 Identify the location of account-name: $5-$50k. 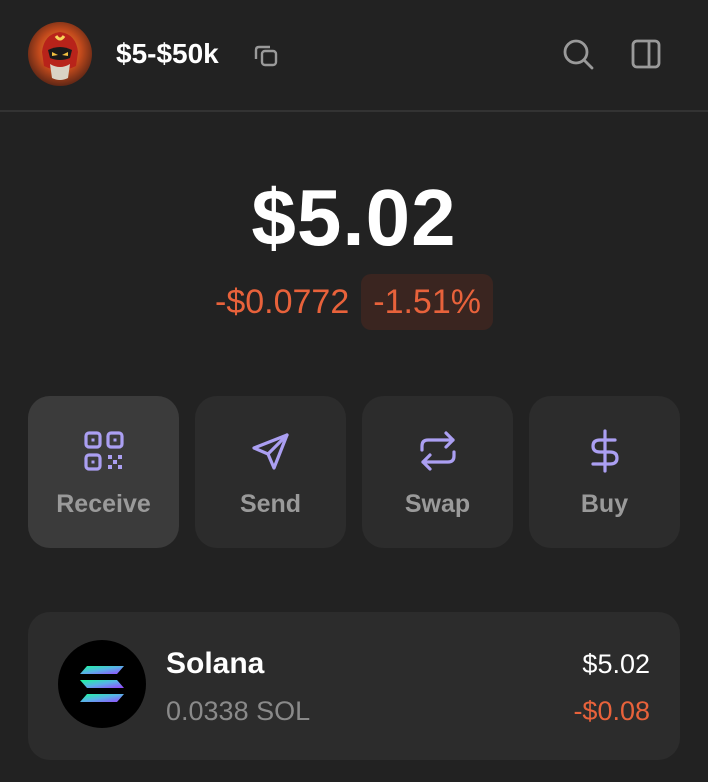
(167, 54).